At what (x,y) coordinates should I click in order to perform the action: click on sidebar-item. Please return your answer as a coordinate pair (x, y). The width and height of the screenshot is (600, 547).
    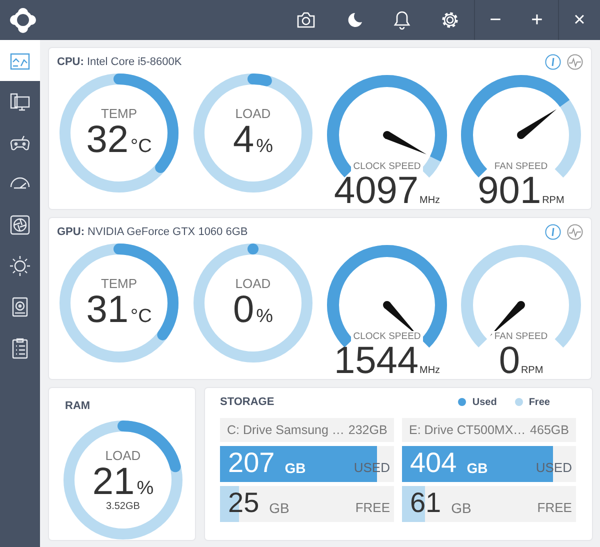
    Looking at the image, I should click on (20, 60).